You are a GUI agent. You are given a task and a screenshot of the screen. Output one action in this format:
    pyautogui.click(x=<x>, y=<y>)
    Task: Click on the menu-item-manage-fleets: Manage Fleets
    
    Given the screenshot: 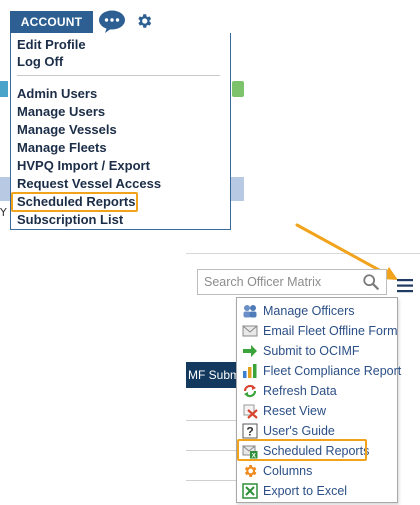 What is the action you would take?
    pyautogui.click(x=62, y=147)
    